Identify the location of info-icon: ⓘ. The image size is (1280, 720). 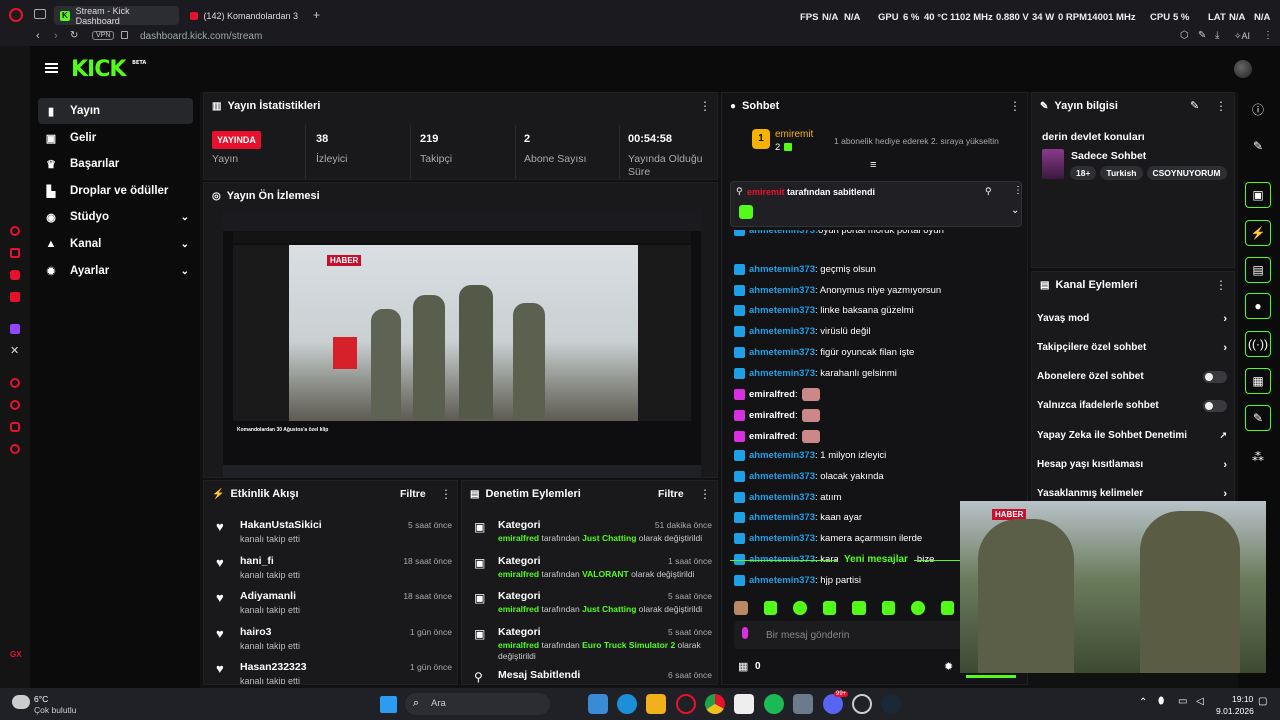
(1258, 109).